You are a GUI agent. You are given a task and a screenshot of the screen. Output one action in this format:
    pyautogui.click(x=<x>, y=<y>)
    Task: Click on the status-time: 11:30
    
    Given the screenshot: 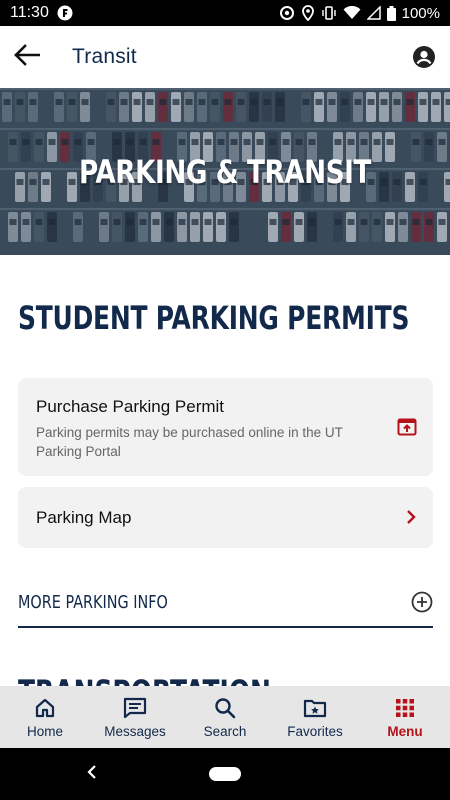 What is the action you would take?
    pyautogui.click(x=29, y=12)
    